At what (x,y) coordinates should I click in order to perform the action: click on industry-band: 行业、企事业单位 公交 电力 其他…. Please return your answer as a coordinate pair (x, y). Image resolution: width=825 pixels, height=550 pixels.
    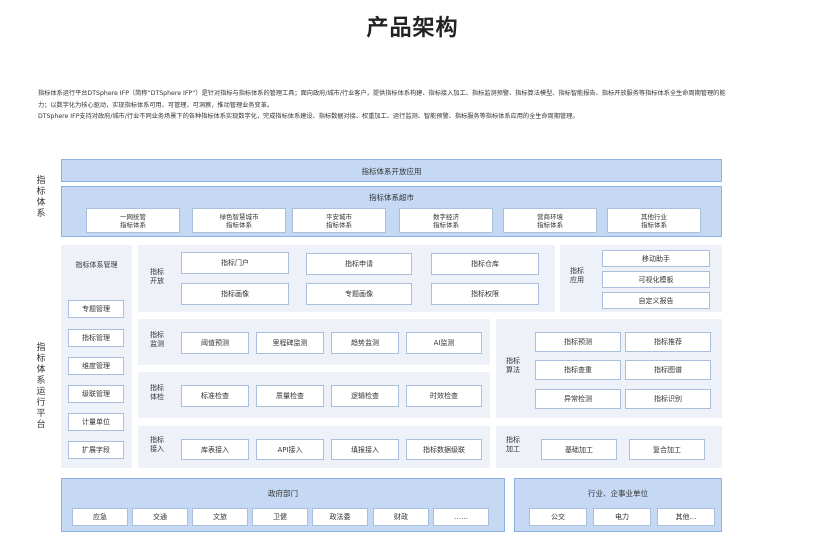
    Looking at the image, I should click on (618, 505).